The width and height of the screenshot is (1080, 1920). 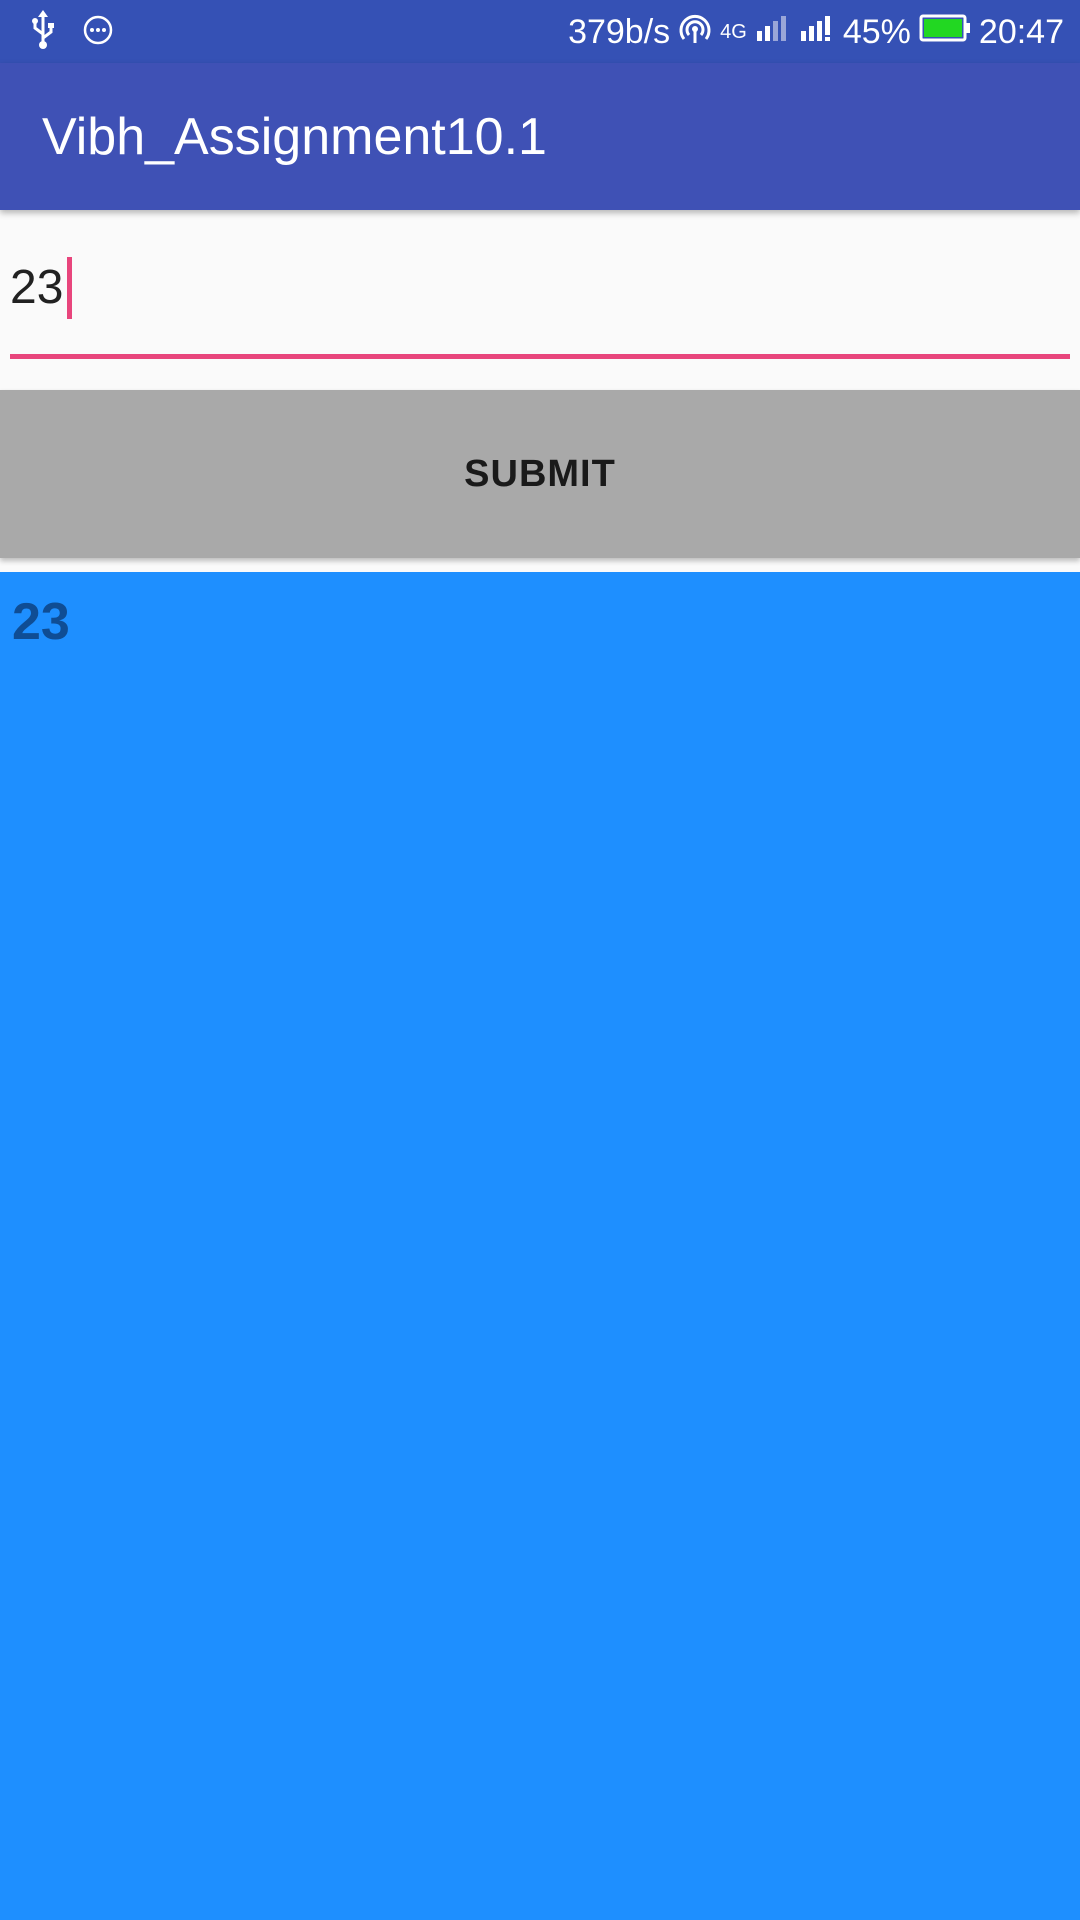 I want to click on battery-percent: 45%, so click(x=876, y=31).